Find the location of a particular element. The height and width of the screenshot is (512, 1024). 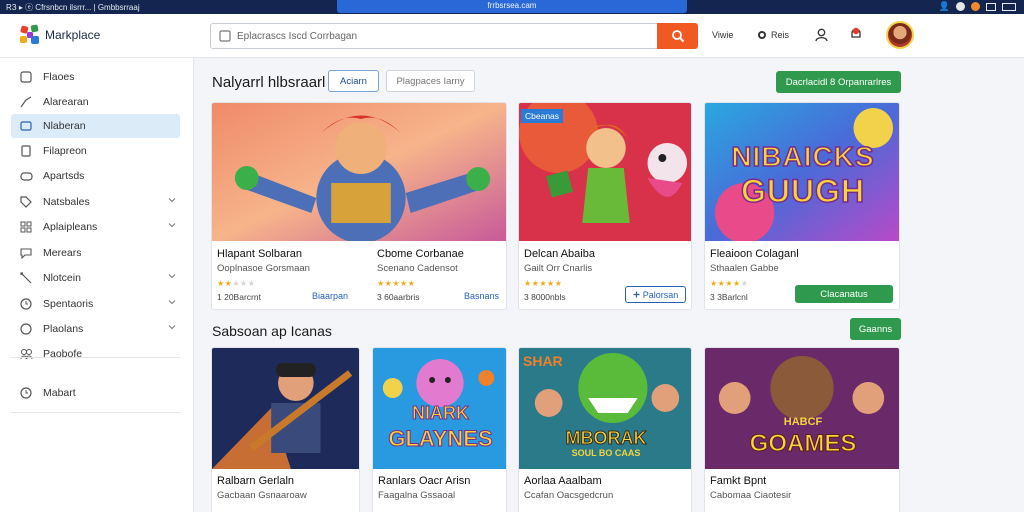

card-subtitle: Cabomaa Ciaotesir is located at coordinates (751, 495).